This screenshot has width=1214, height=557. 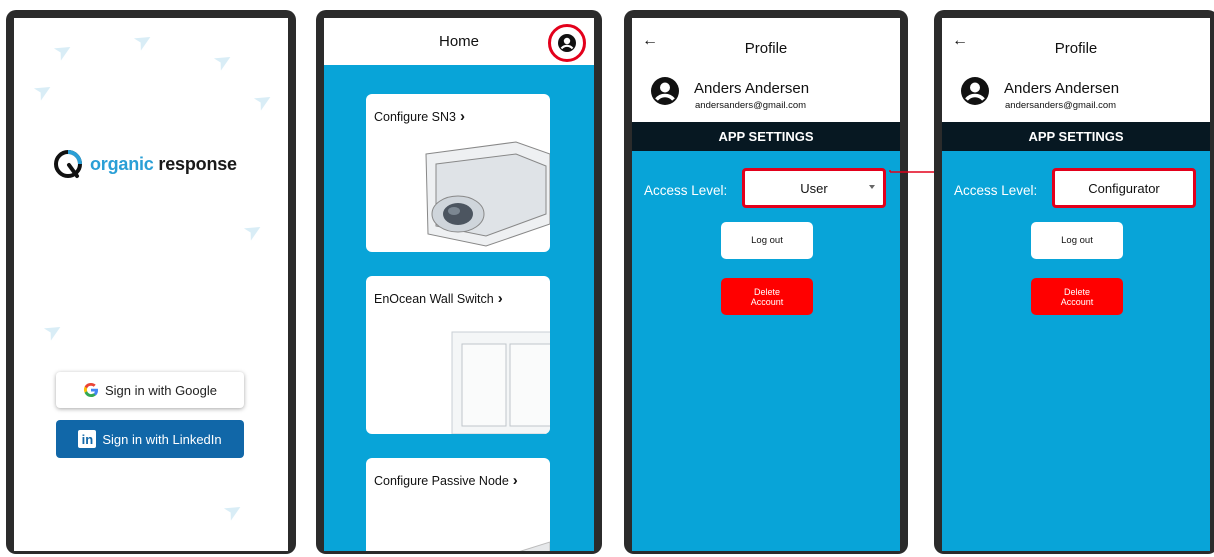 I want to click on sign-in-linkedin-button: in Sign in with LinkedIn, so click(x=150, y=439).